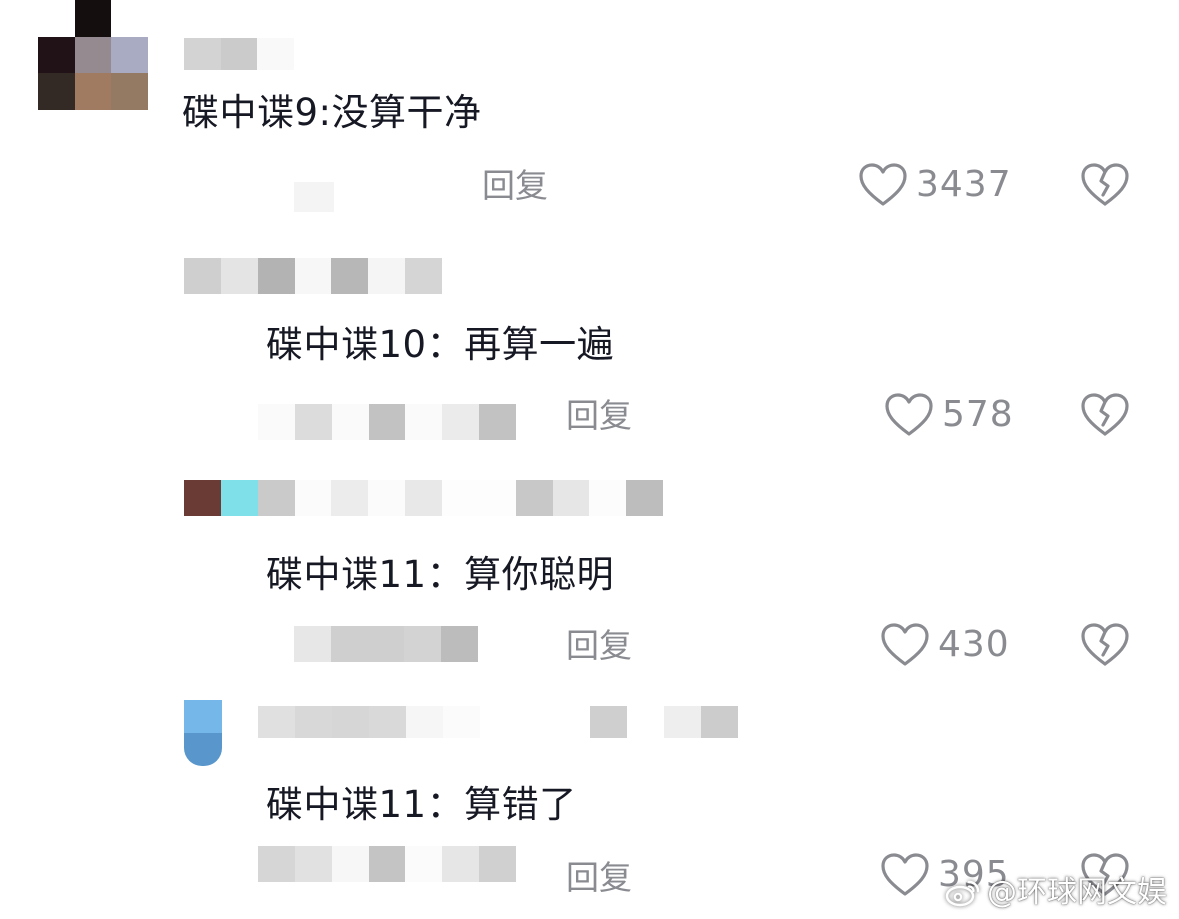  I want to click on watermark-text: @环球网文娱, so click(1077, 892).